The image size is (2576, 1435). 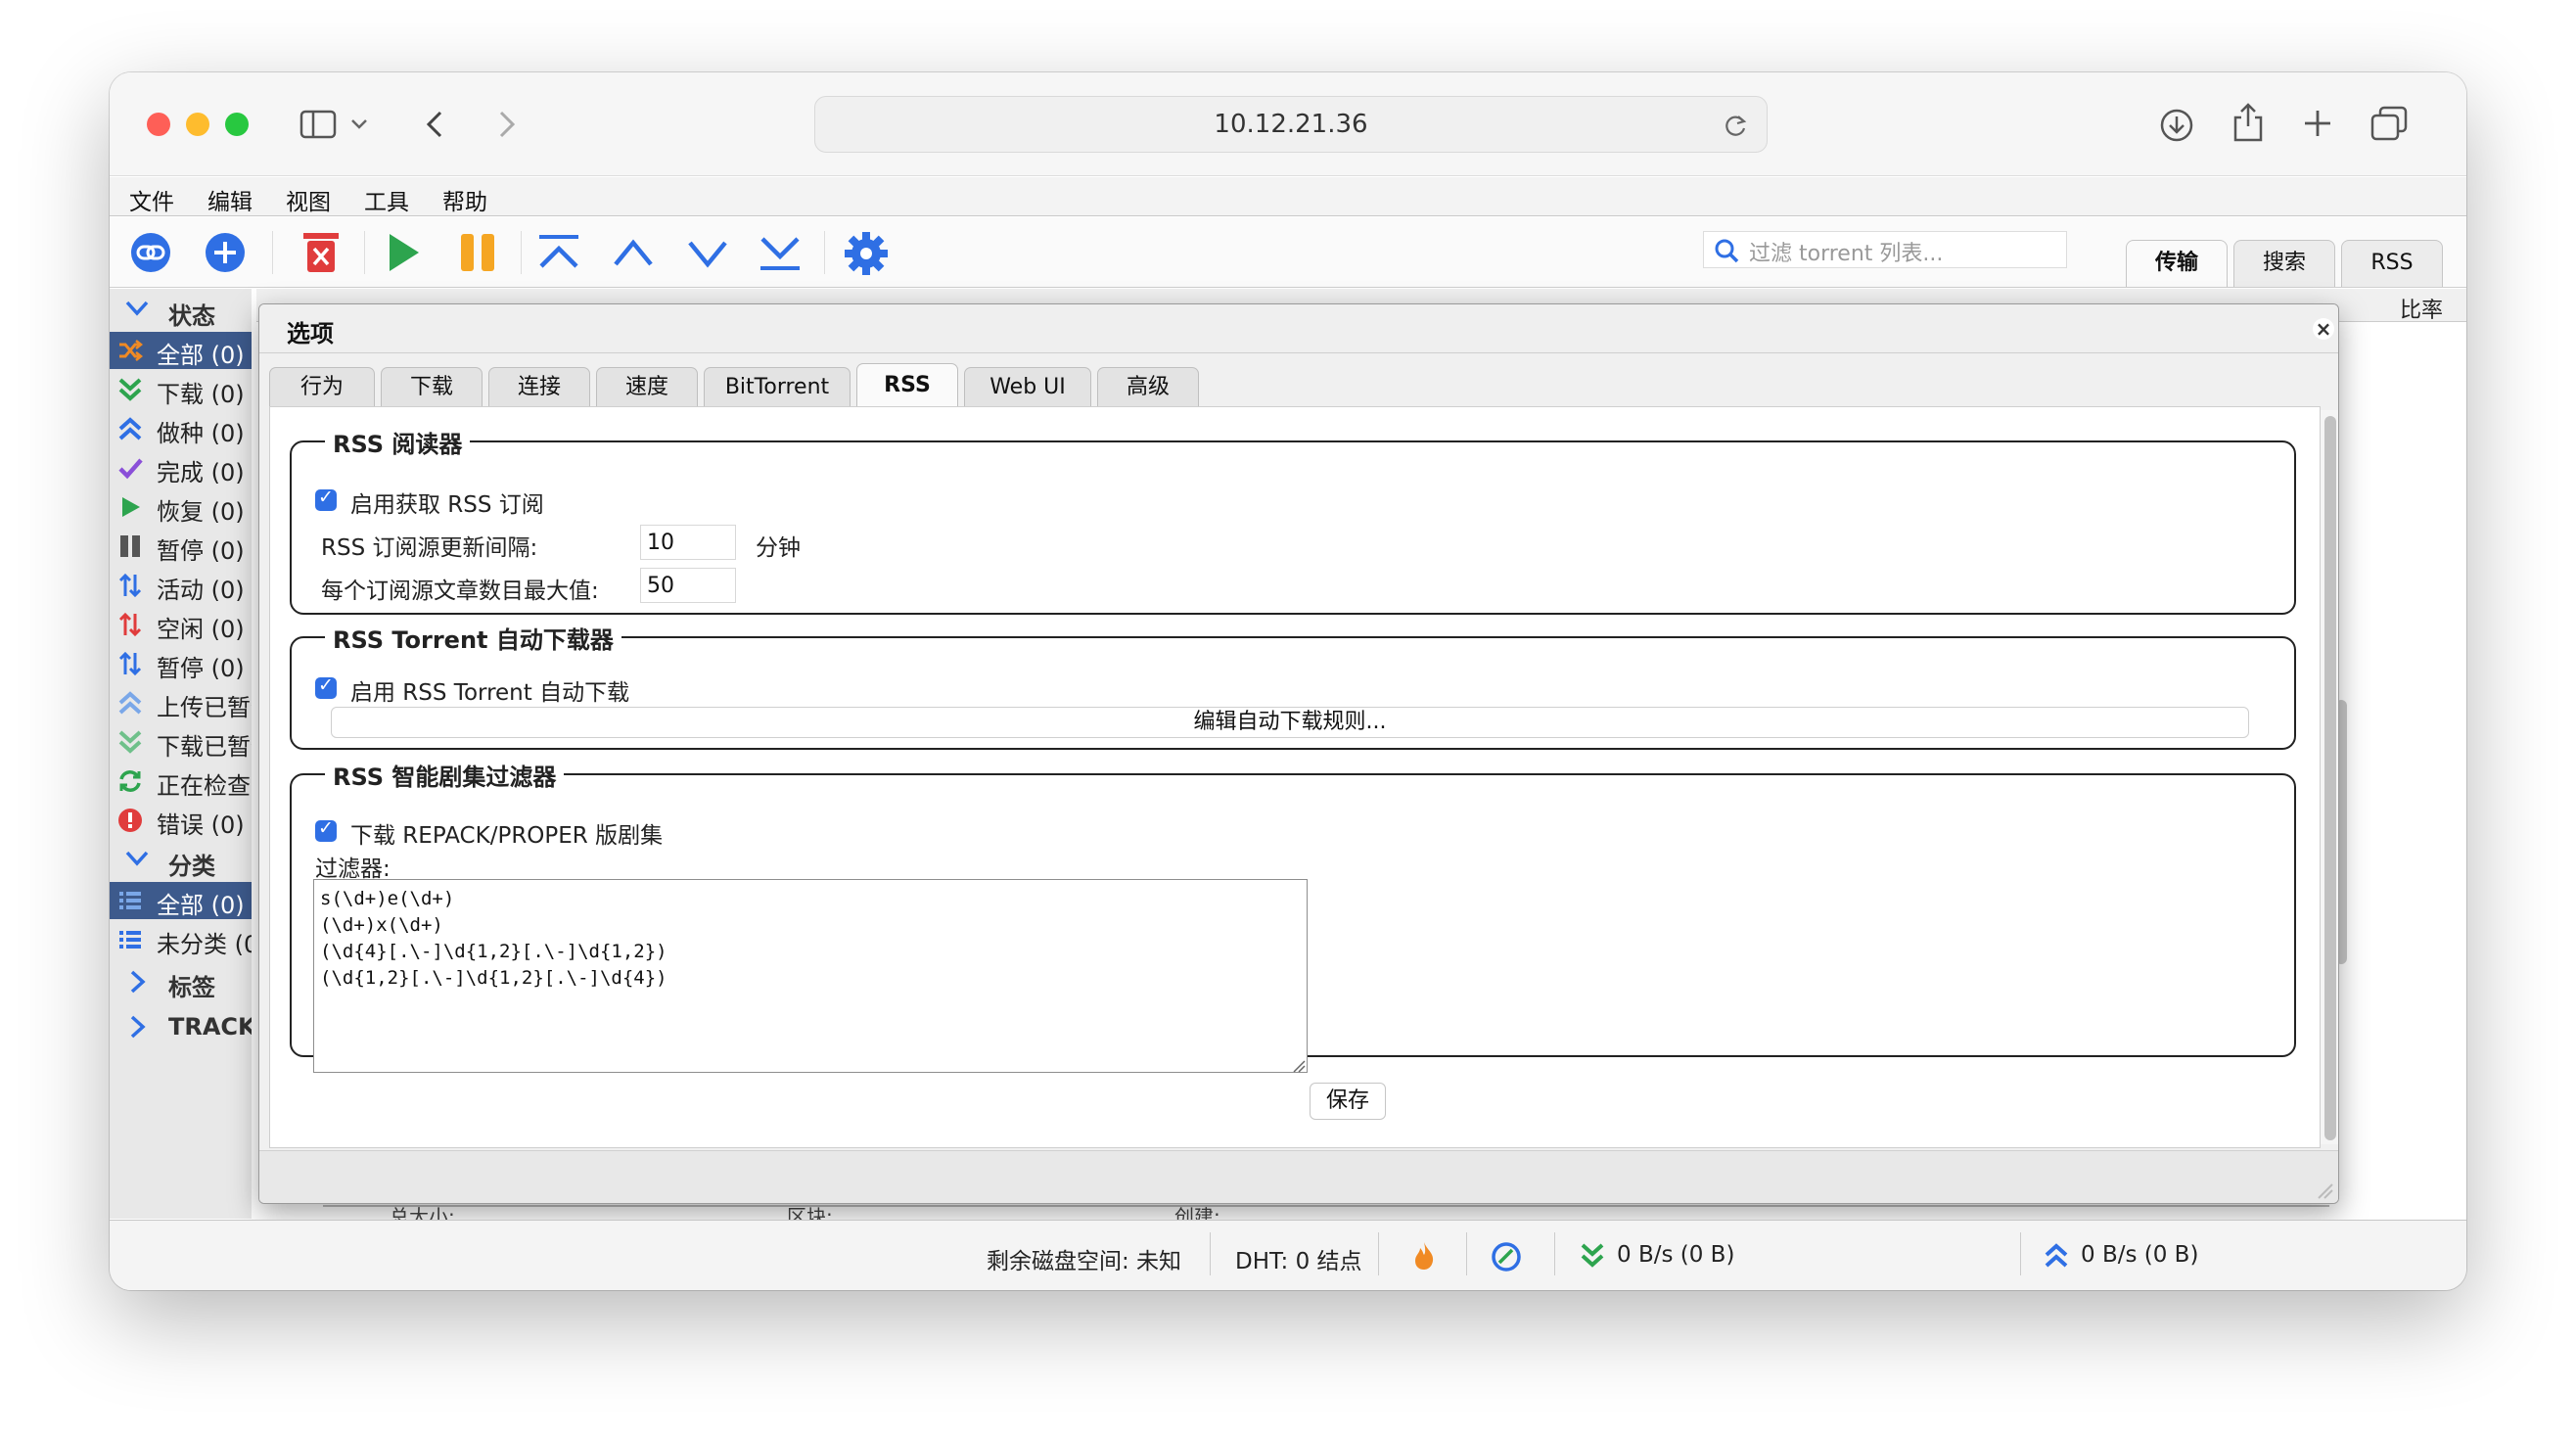 I want to click on status-header: 状态, so click(x=181, y=311).